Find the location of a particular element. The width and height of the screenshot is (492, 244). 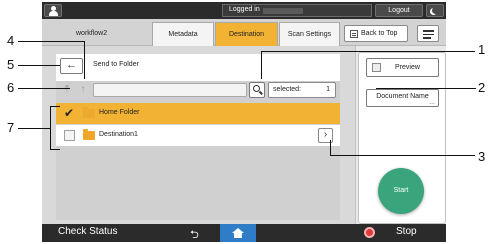

menu-button is located at coordinates (428, 33).